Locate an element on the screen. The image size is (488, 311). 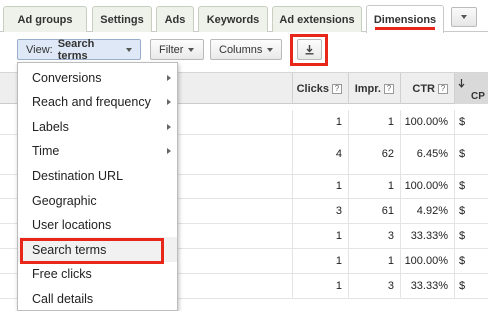
menu-item-label: Free clicks is located at coordinates (62, 274).